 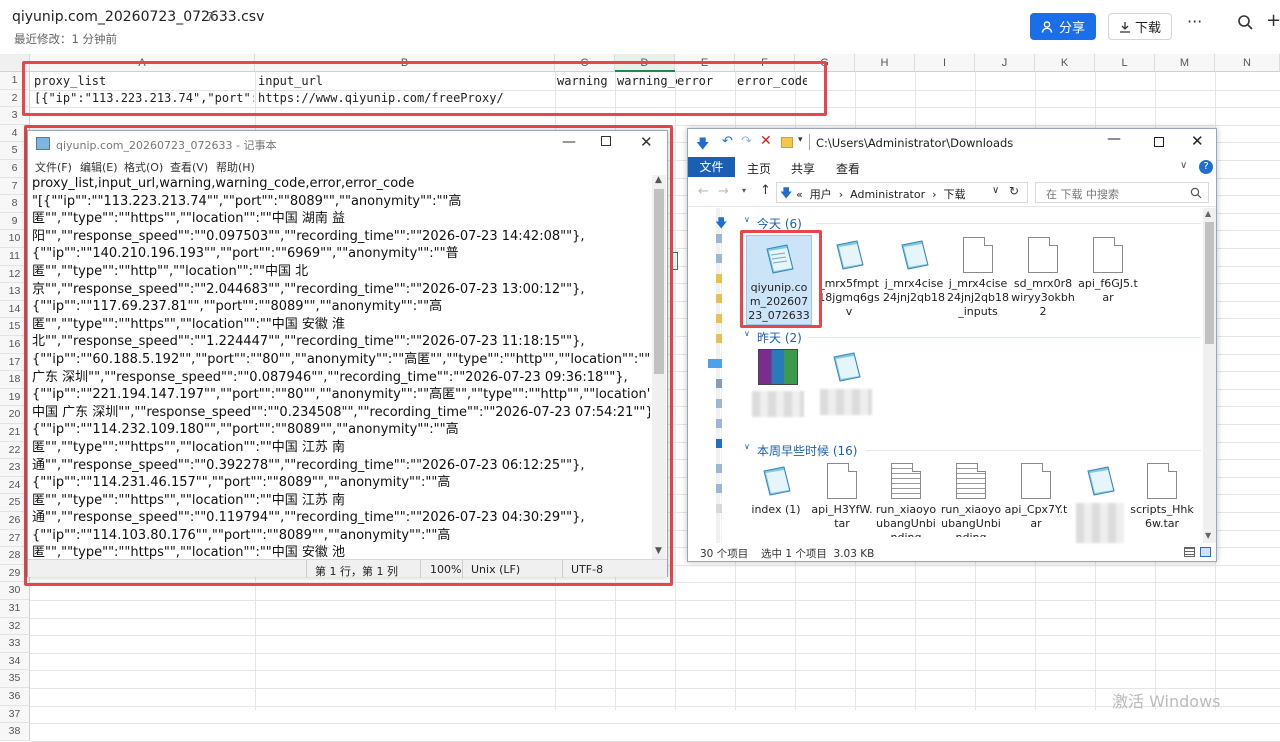 What do you see at coordinates (143, 167) in the screenshot?
I see `menu-format: 格式(O)` at bounding box center [143, 167].